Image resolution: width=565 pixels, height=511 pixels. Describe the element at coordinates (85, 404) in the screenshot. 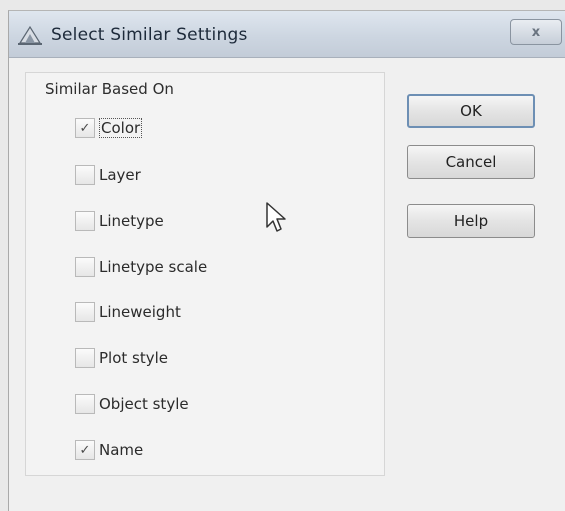

I see `checkbox-object-style` at that location.